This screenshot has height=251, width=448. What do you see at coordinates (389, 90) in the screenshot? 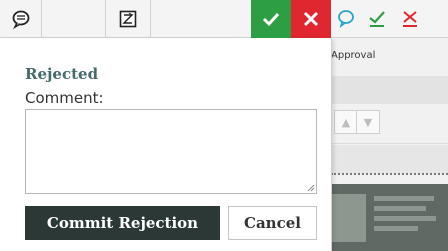
I see `side-header-band` at bounding box center [389, 90].